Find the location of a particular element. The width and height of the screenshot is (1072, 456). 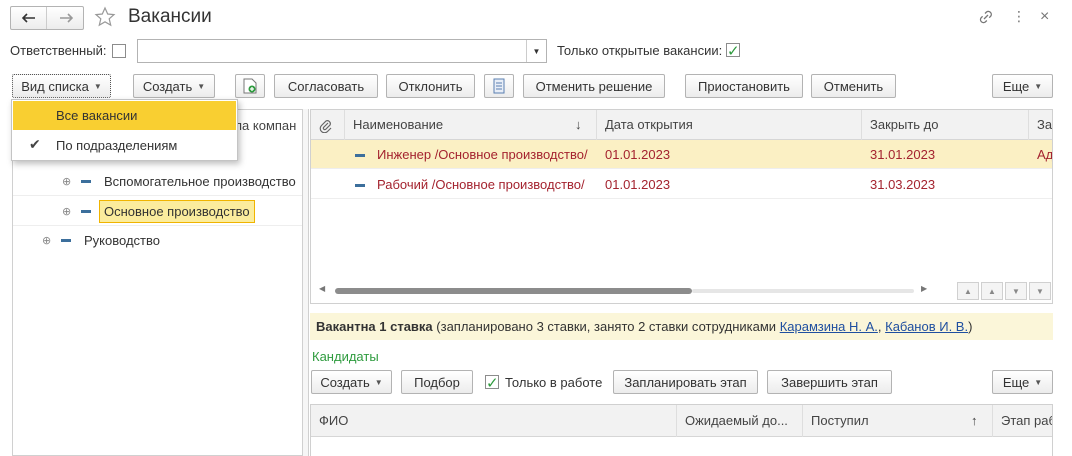

add-document-icon is located at coordinates (250, 86).